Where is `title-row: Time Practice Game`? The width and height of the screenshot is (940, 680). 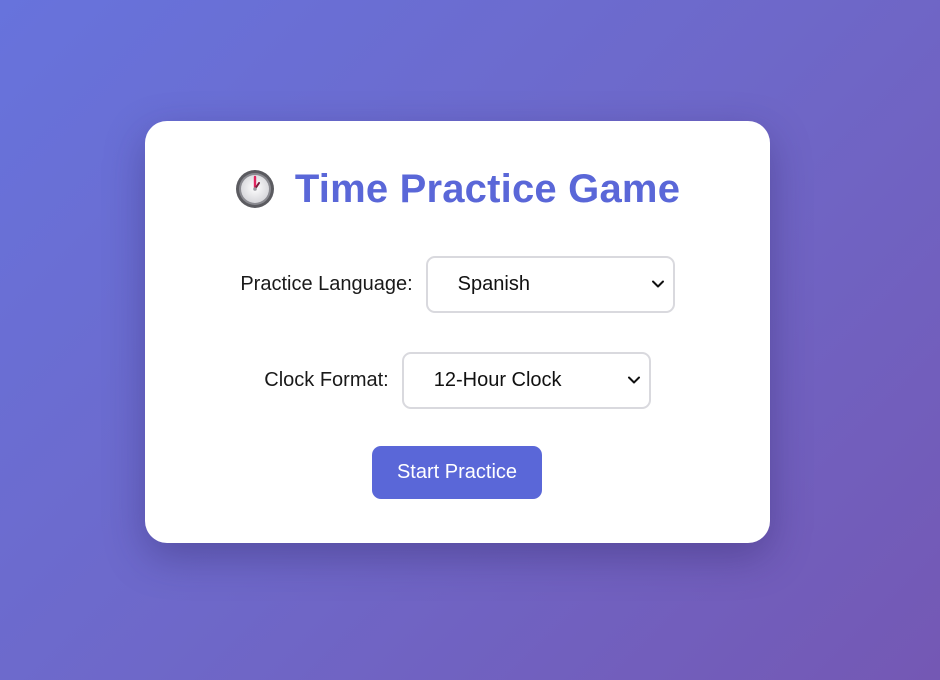
title-row: Time Practice Game is located at coordinates (457, 189).